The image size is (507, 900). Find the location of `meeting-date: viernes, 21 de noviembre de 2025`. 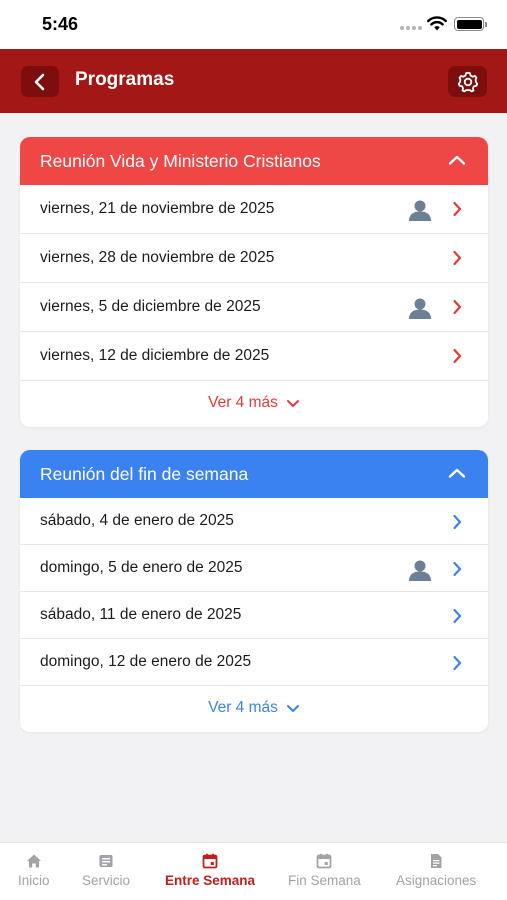

meeting-date: viernes, 21 de noviembre de 2025 is located at coordinates (157, 208).